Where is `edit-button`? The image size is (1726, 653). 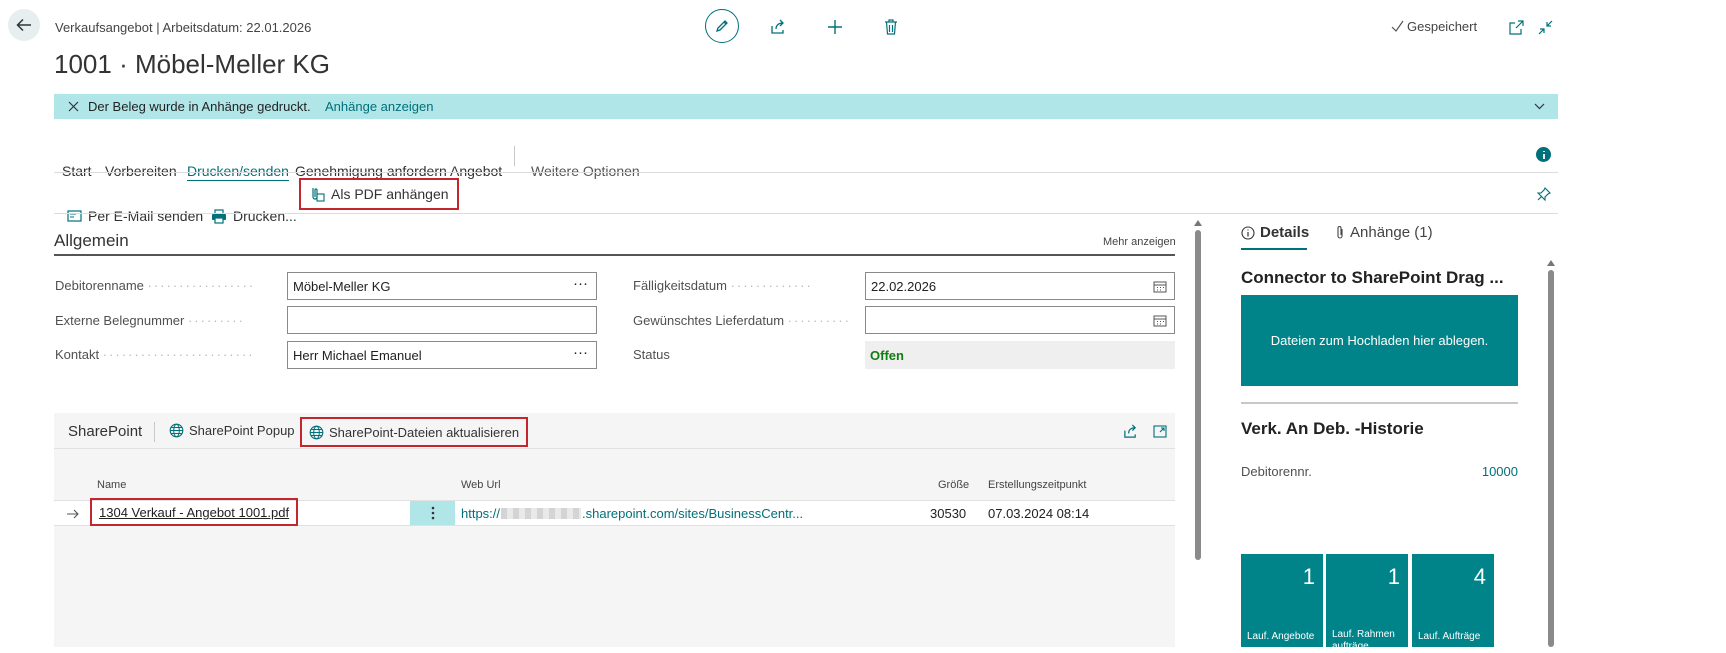
edit-button is located at coordinates (722, 26).